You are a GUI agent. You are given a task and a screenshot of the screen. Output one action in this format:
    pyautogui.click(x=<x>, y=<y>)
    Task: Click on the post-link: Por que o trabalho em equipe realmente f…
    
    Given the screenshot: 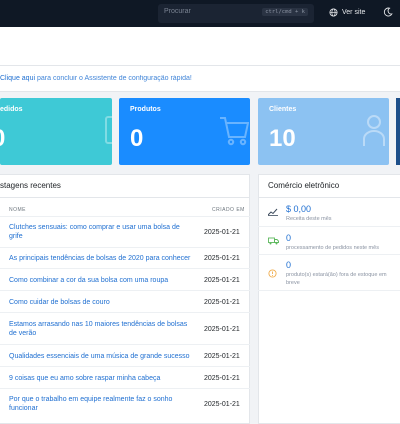 What is the action you would take?
    pyautogui.click(x=101, y=404)
    